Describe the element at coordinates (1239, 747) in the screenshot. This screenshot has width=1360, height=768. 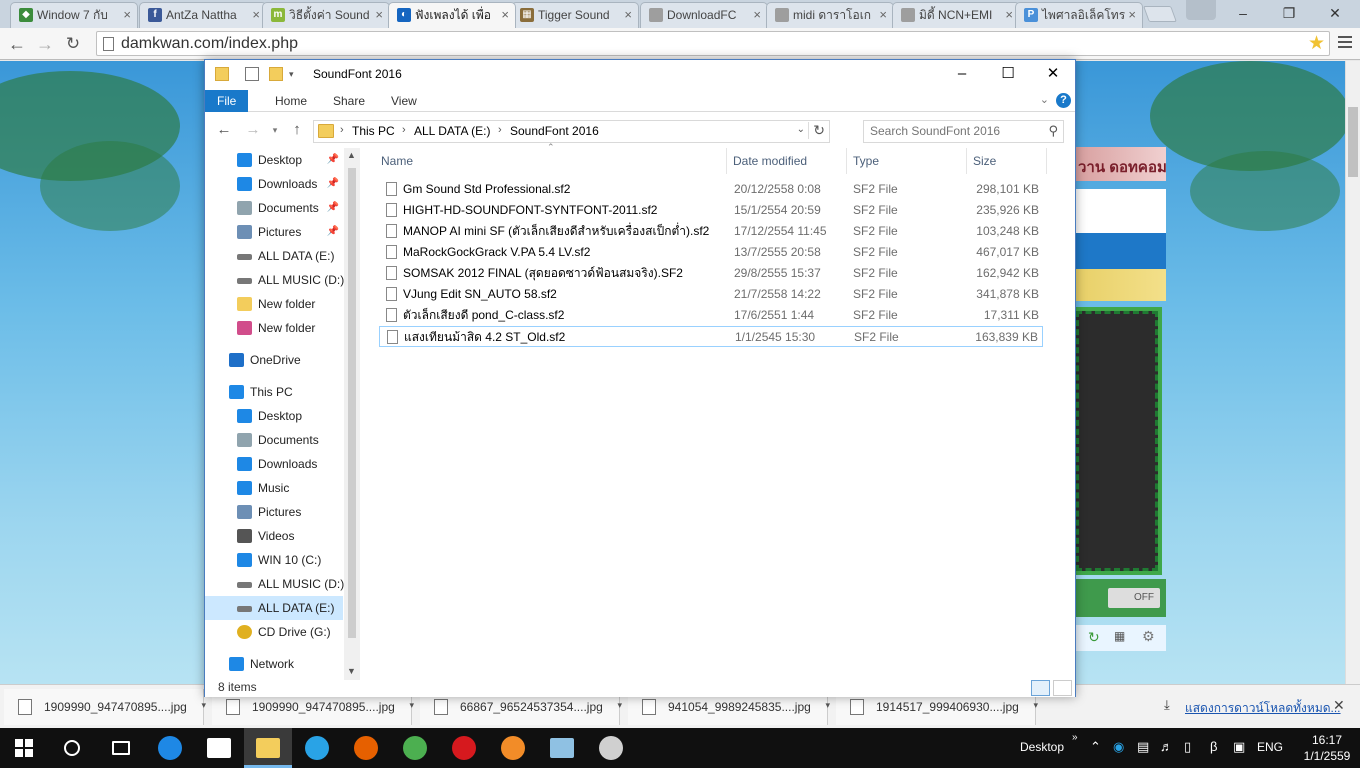
I see `action-center-icon: ▣` at that location.